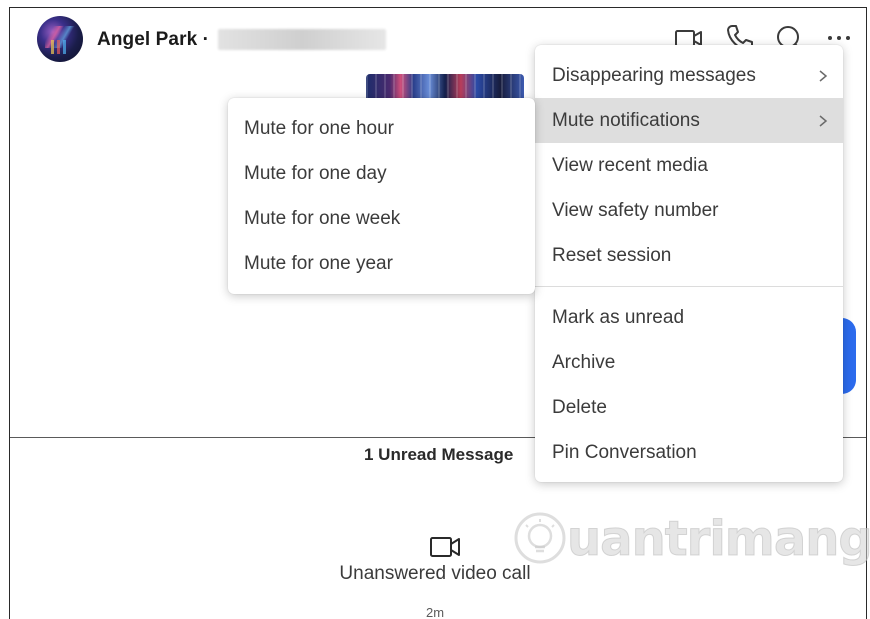 This screenshot has height=619, width=870. I want to click on submenu-item-mute-day: Mute for one day, so click(381, 173).